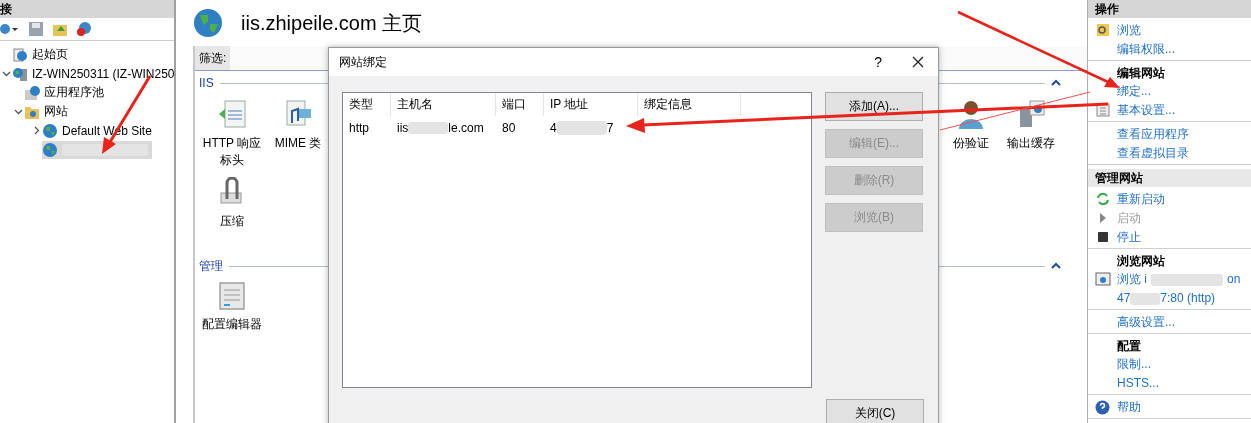  I want to click on connect-icon, so click(10, 29).